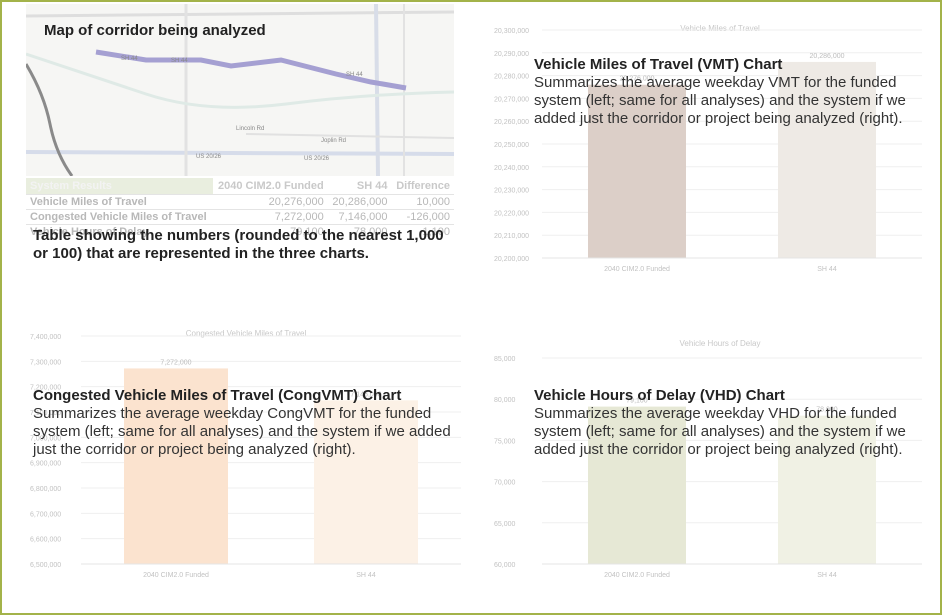 This screenshot has height=615, width=942. What do you see at coordinates (45, 337) in the screenshot?
I see `y-tick-label: 7,400,000` at bounding box center [45, 337].